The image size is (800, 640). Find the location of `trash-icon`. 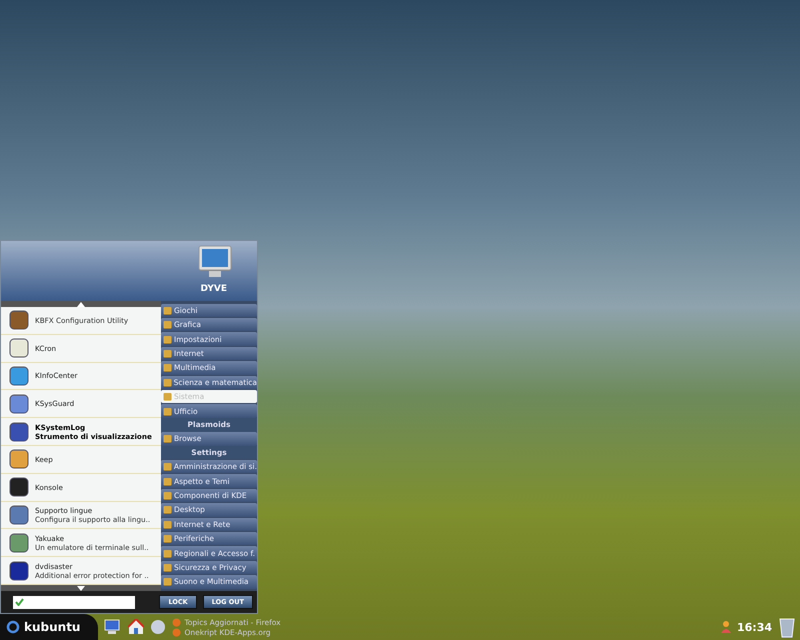

trash-icon is located at coordinates (787, 627).